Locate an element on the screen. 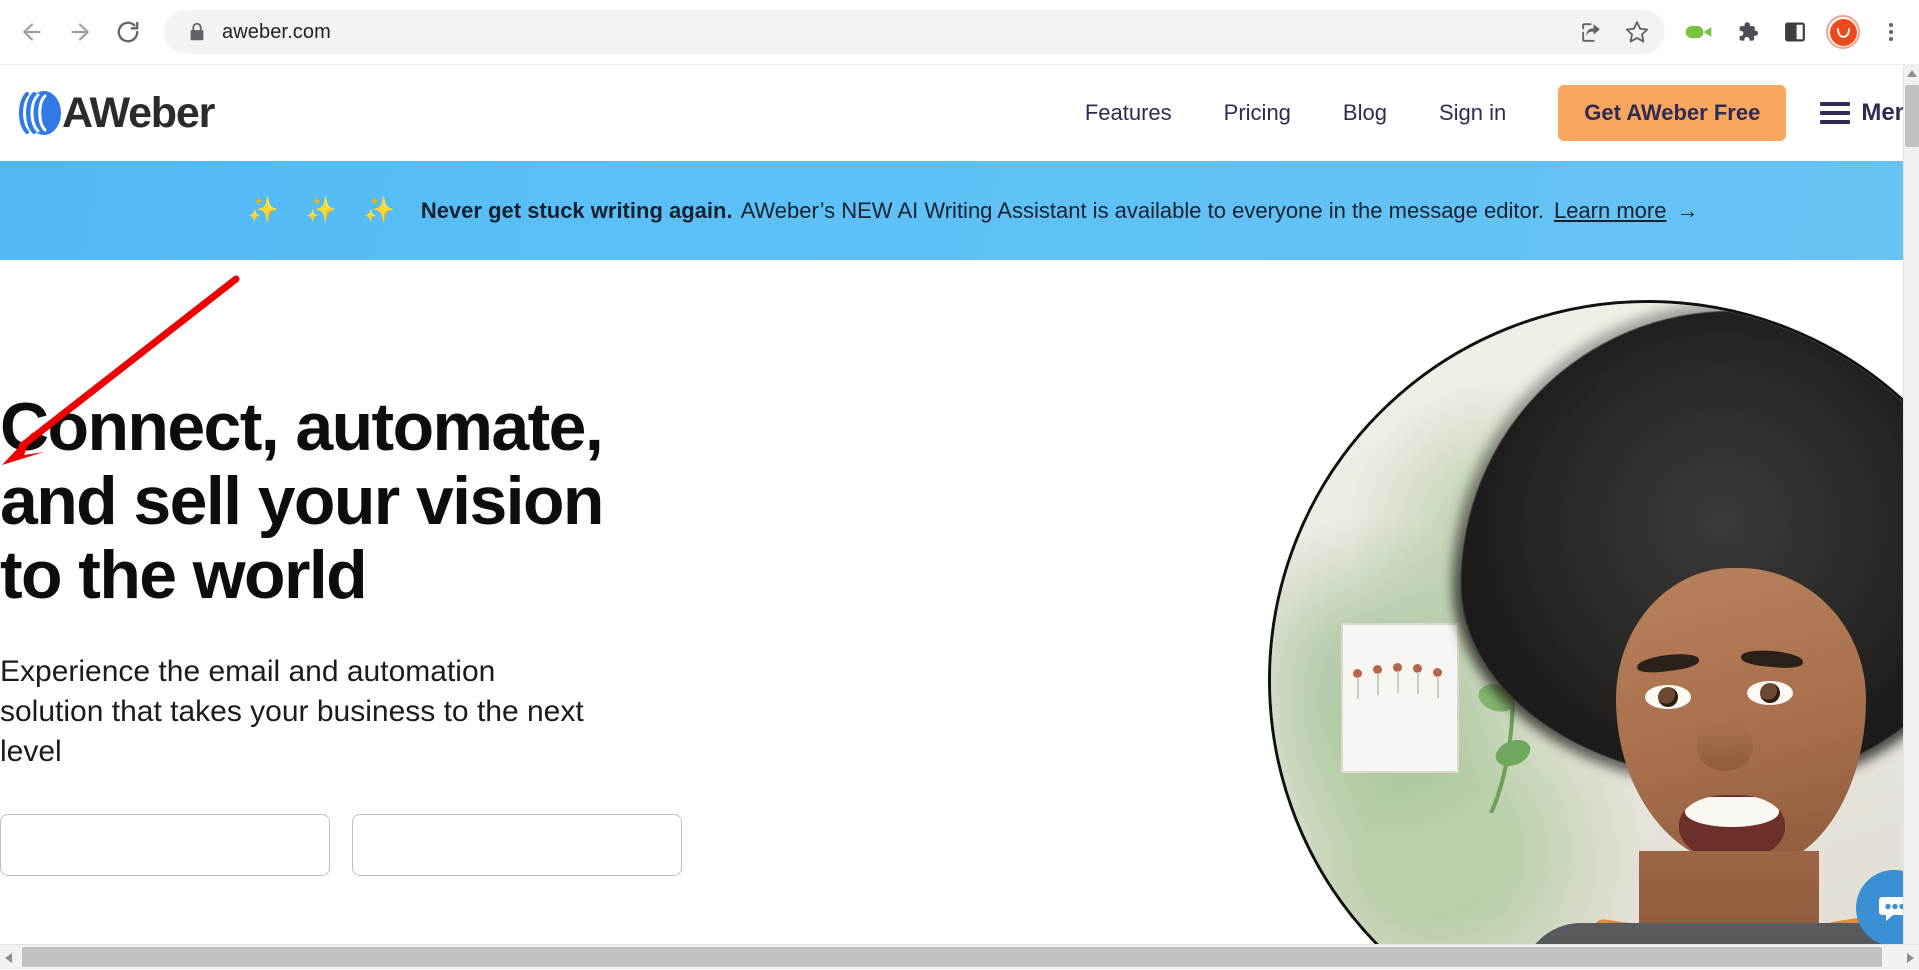 This screenshot has width=1919, height=970. chat-bubble-icon is located at coordinates (1888, 908).